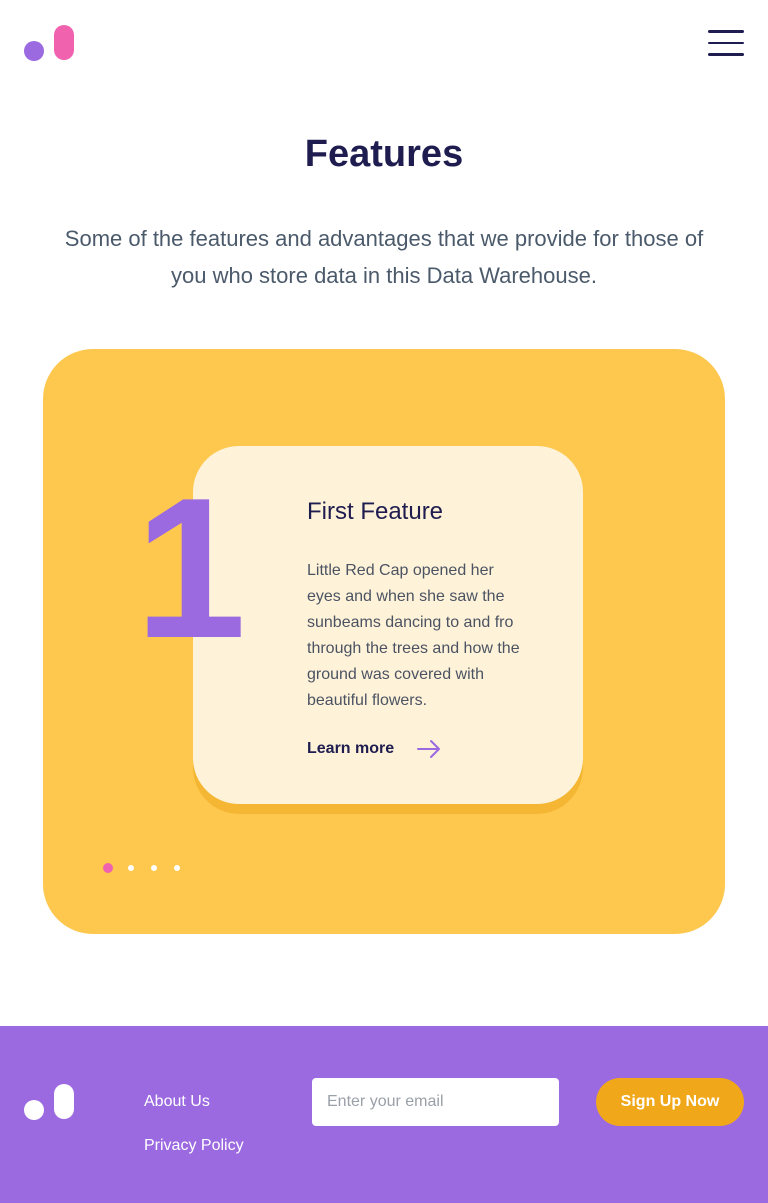  Describe the element at coordinates (375, 511) in the screenshot. I see `feature-card-title: First Feature` at that location.